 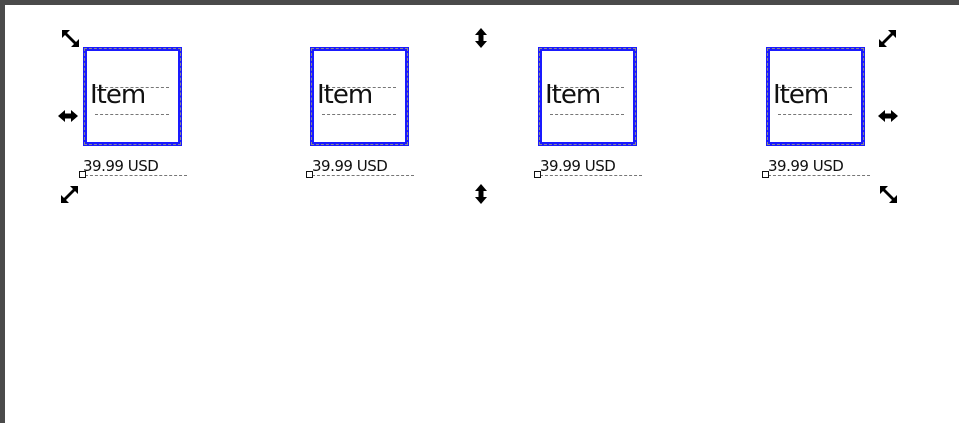 What do you see at coordinates (70, 38) in the screenshot?
I see `scale-nw-arrow-icon` at bounding box center [70, 38].